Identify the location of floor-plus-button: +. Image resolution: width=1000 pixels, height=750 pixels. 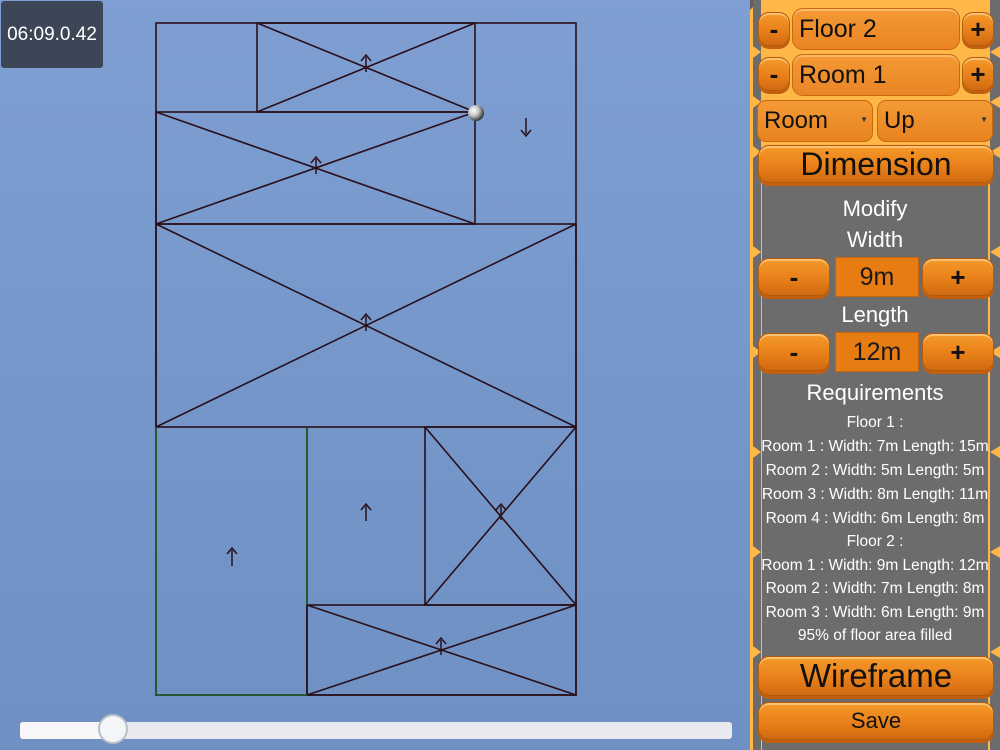
(978, 29).